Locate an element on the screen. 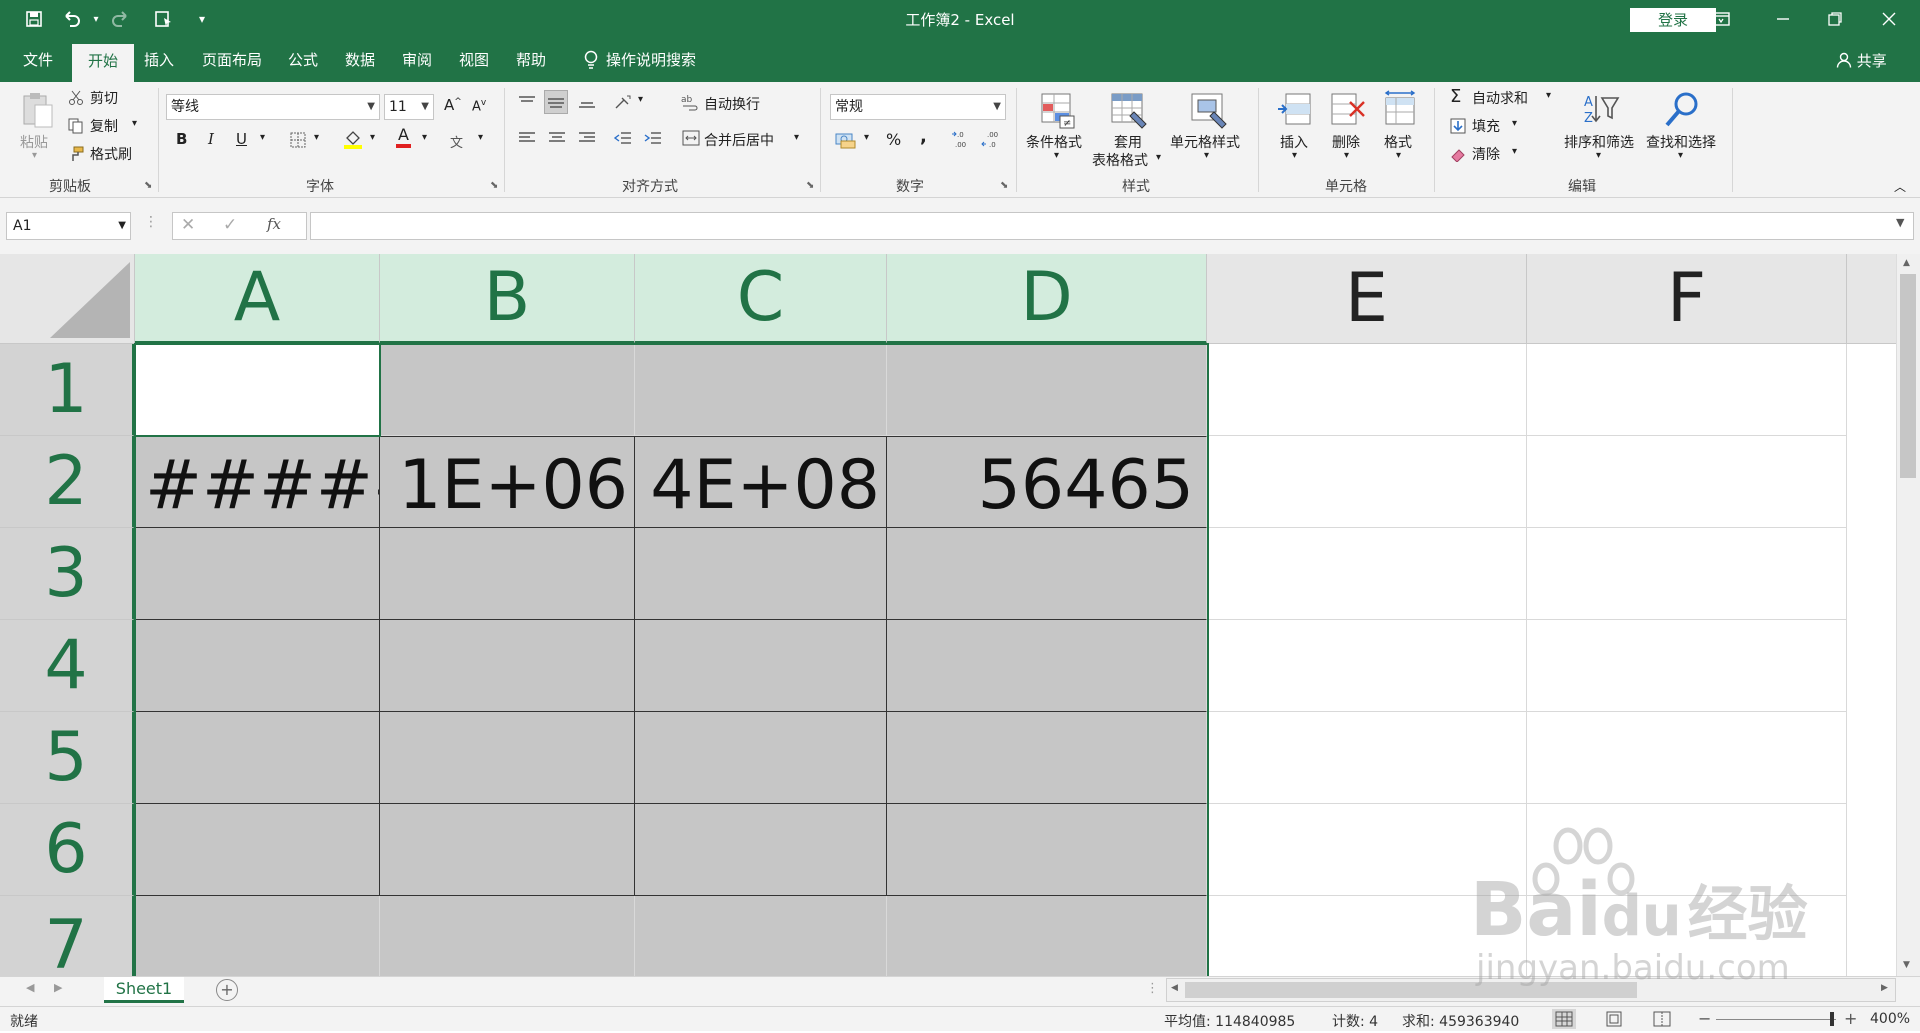 The height and width of the screenshot is (1033, 1920). fill-color-icon is located at coordinates (353, 139).